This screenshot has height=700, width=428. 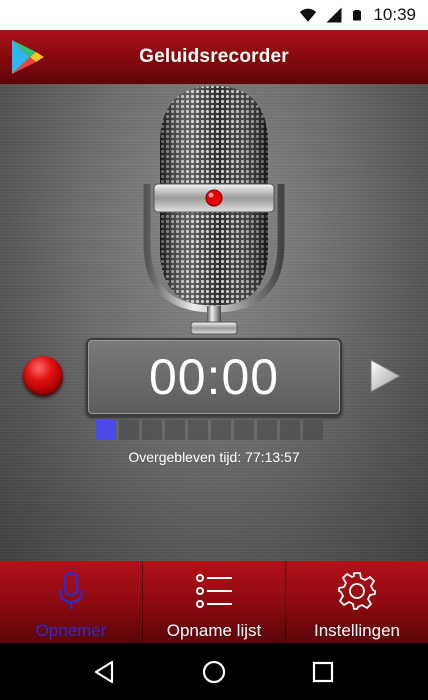 I want to click on wifi-icon, so click(x=308, y=15).